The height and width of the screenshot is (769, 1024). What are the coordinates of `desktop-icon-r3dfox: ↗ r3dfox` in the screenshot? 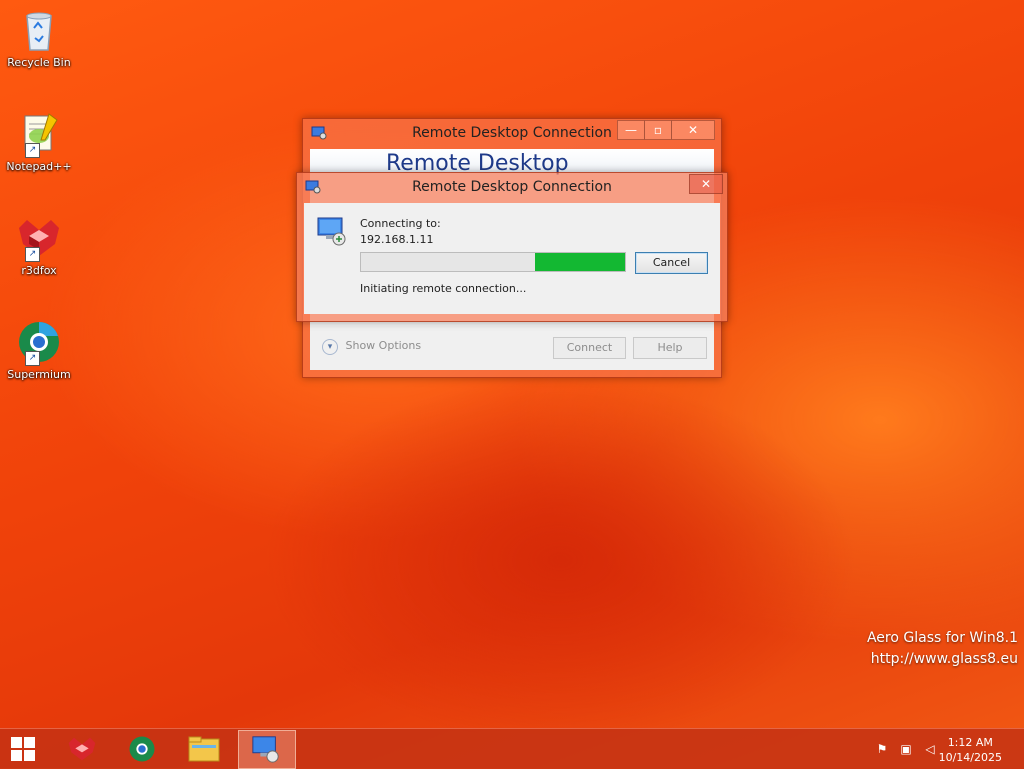 It's located at (39, 245).